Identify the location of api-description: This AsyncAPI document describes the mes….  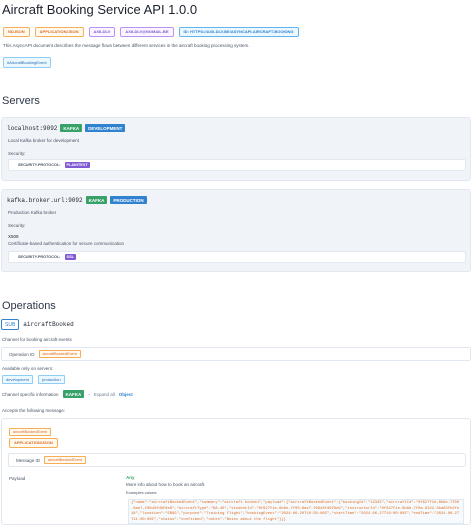
(126, 45).